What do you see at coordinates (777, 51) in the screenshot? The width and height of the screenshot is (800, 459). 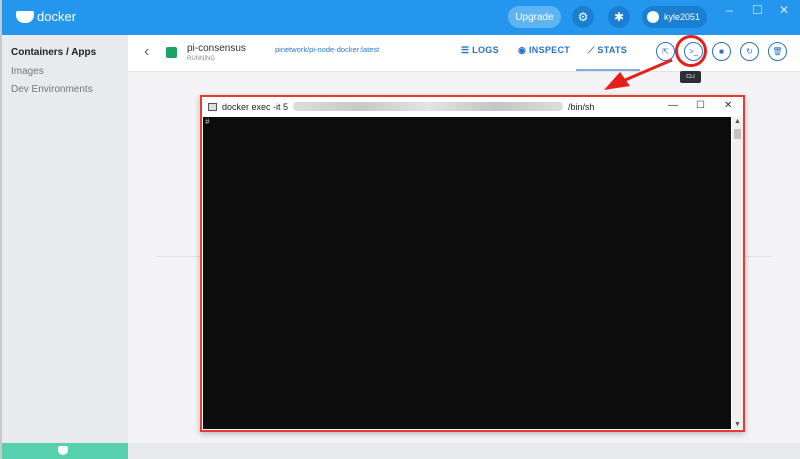 I see `delete-button: 🗑` at bounding box center [777, 51].